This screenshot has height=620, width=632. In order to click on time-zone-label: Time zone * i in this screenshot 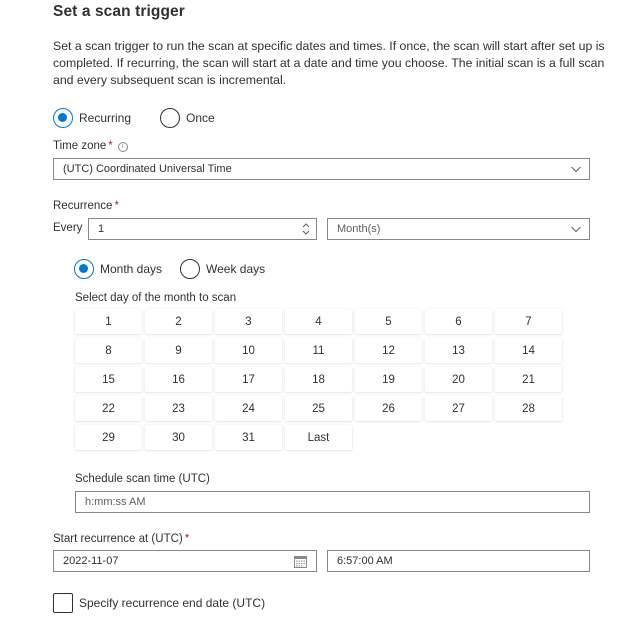, I will do `click(90, 146)`.